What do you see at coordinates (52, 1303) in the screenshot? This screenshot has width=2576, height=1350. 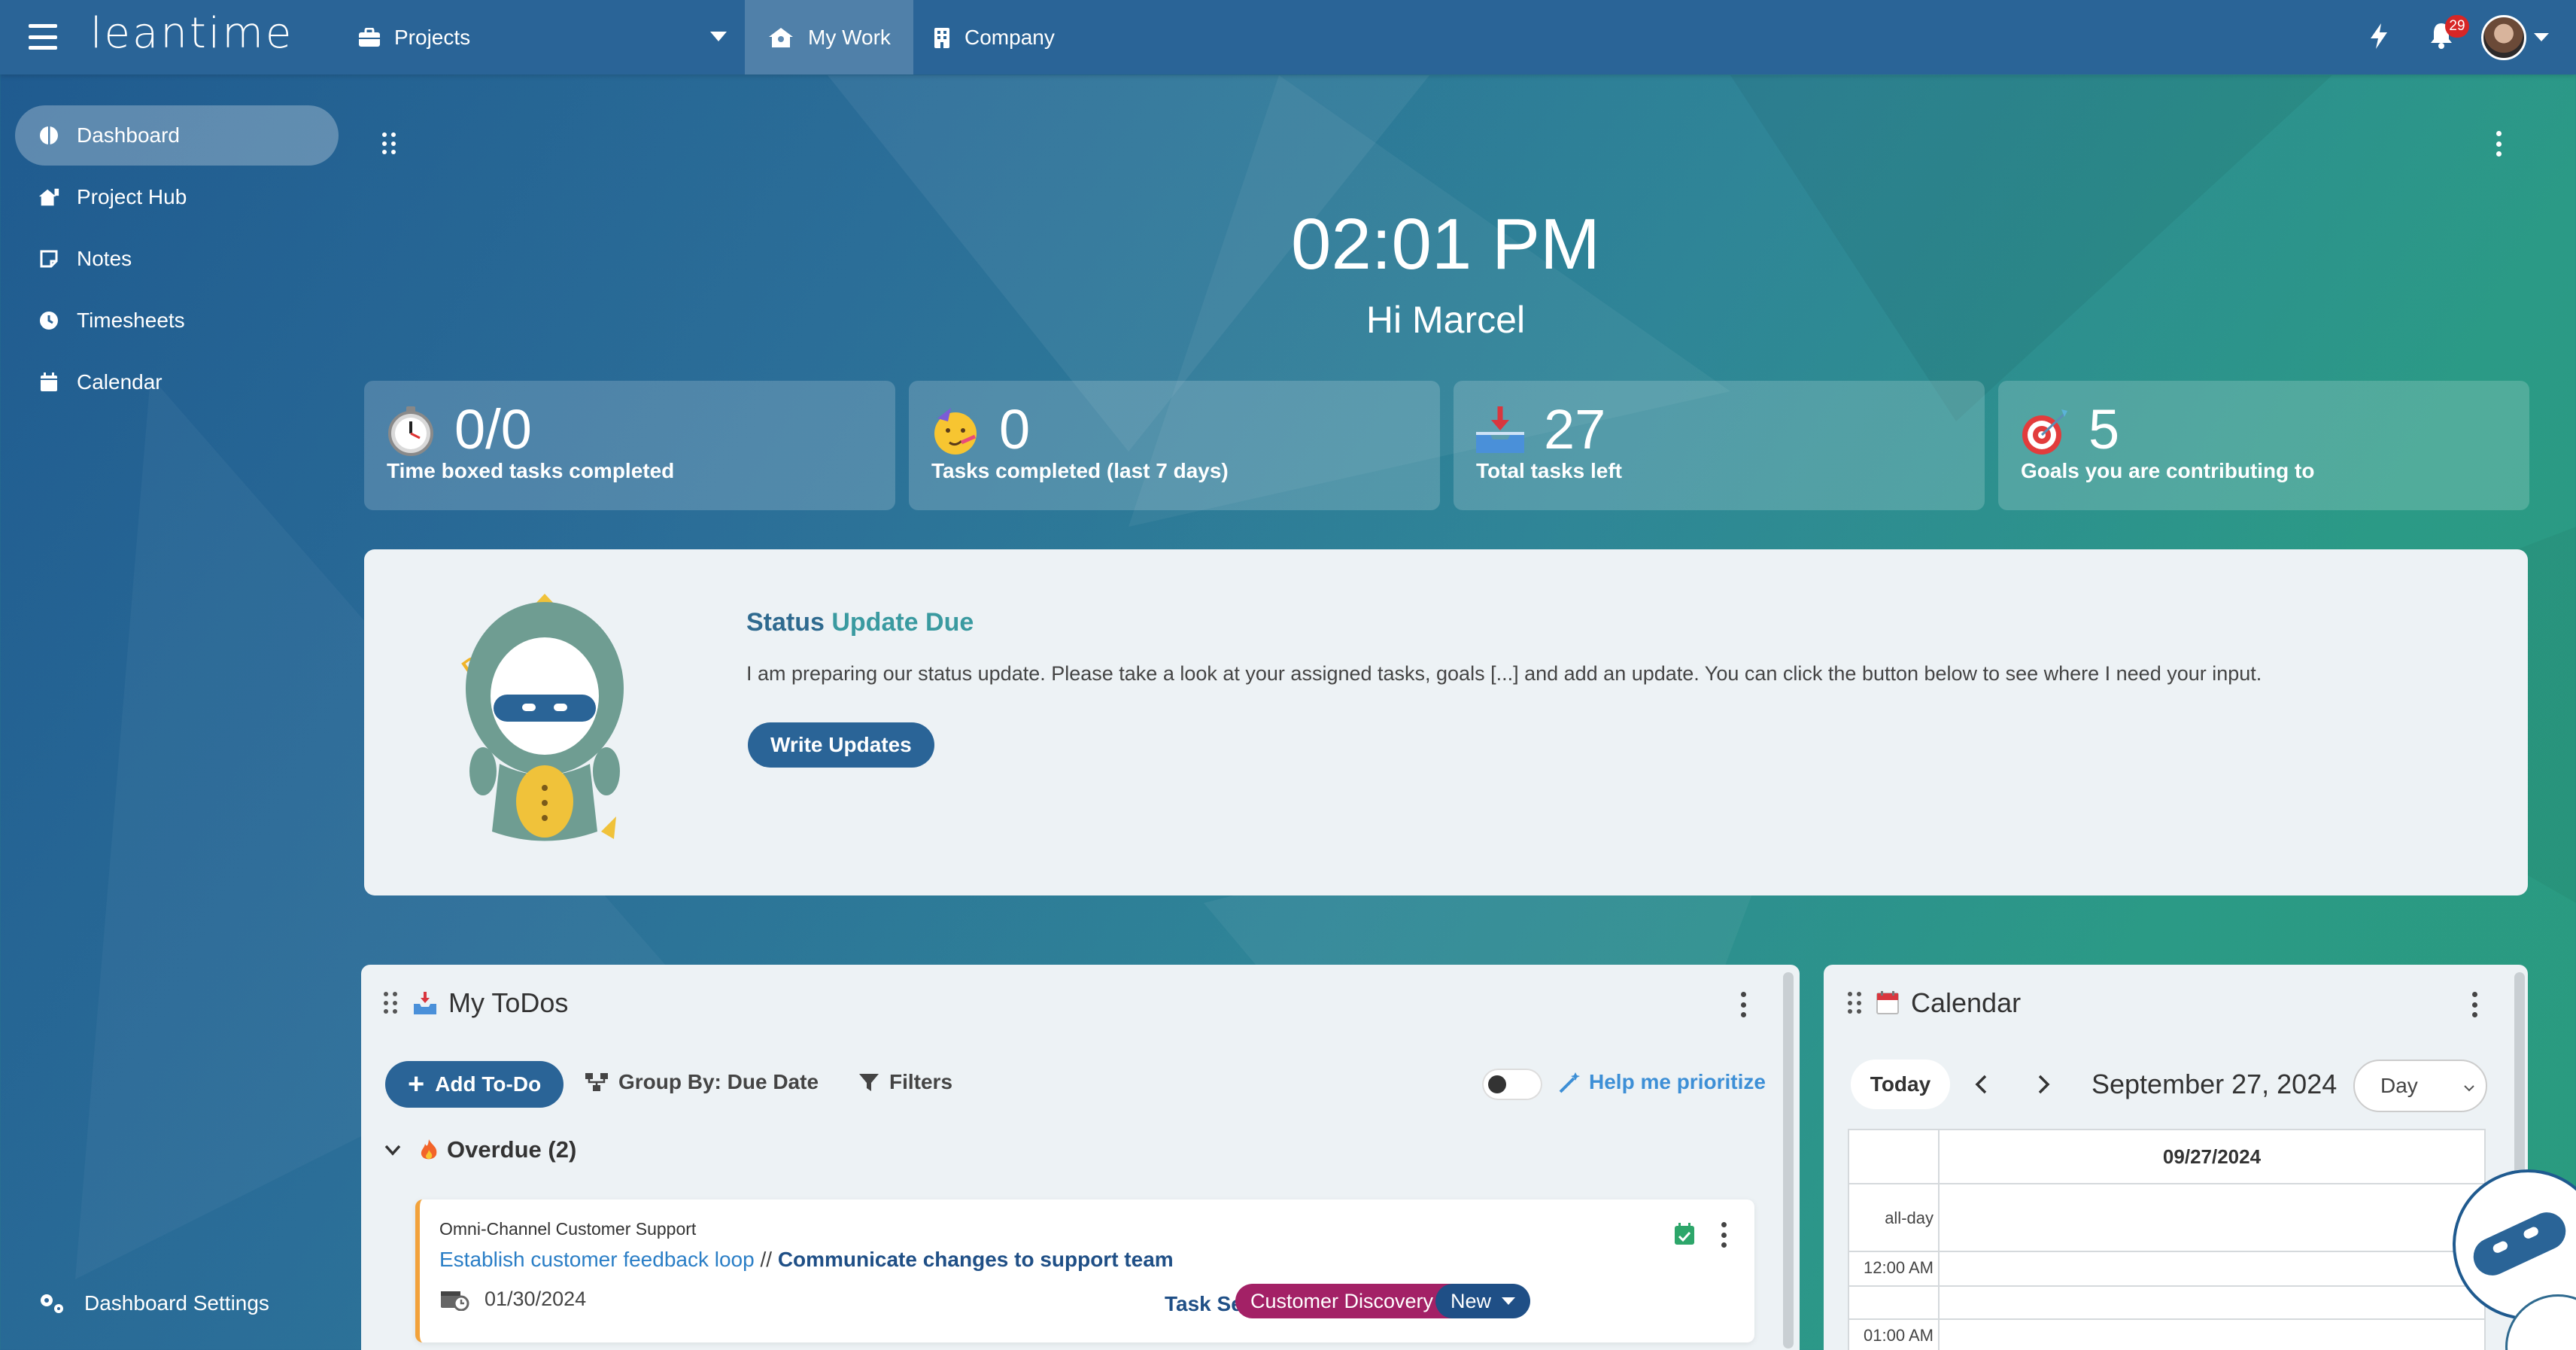 I see `gears-icon` at bounding box center [52, 1303].